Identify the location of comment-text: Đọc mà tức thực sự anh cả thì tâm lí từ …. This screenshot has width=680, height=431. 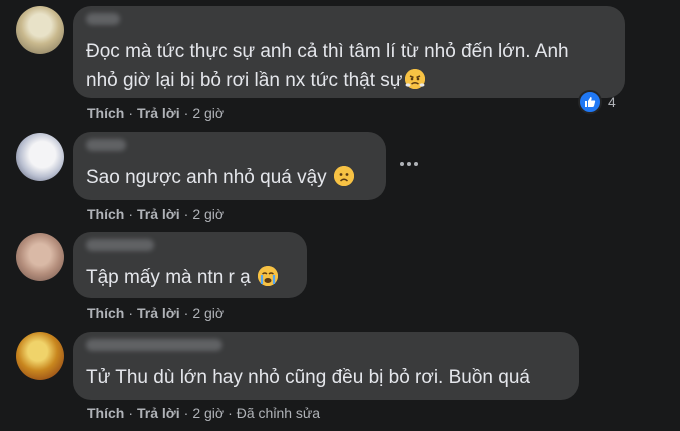
(327, 66).